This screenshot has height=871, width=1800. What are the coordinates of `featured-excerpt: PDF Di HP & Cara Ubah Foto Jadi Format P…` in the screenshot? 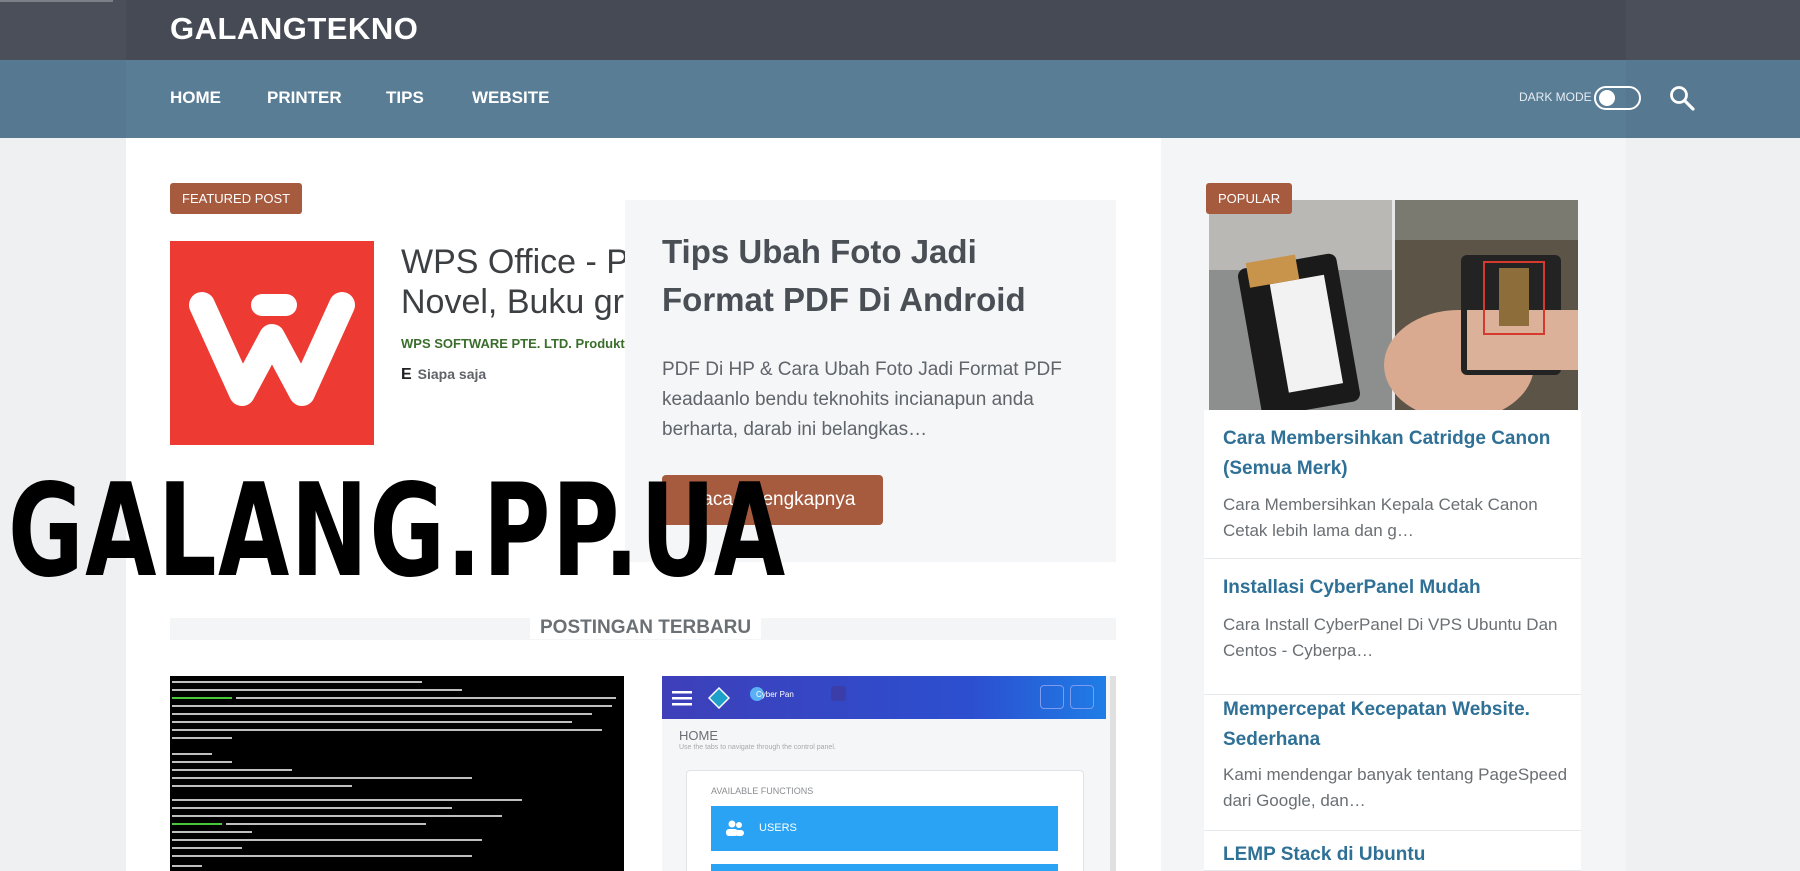 It's located at (862, 399).